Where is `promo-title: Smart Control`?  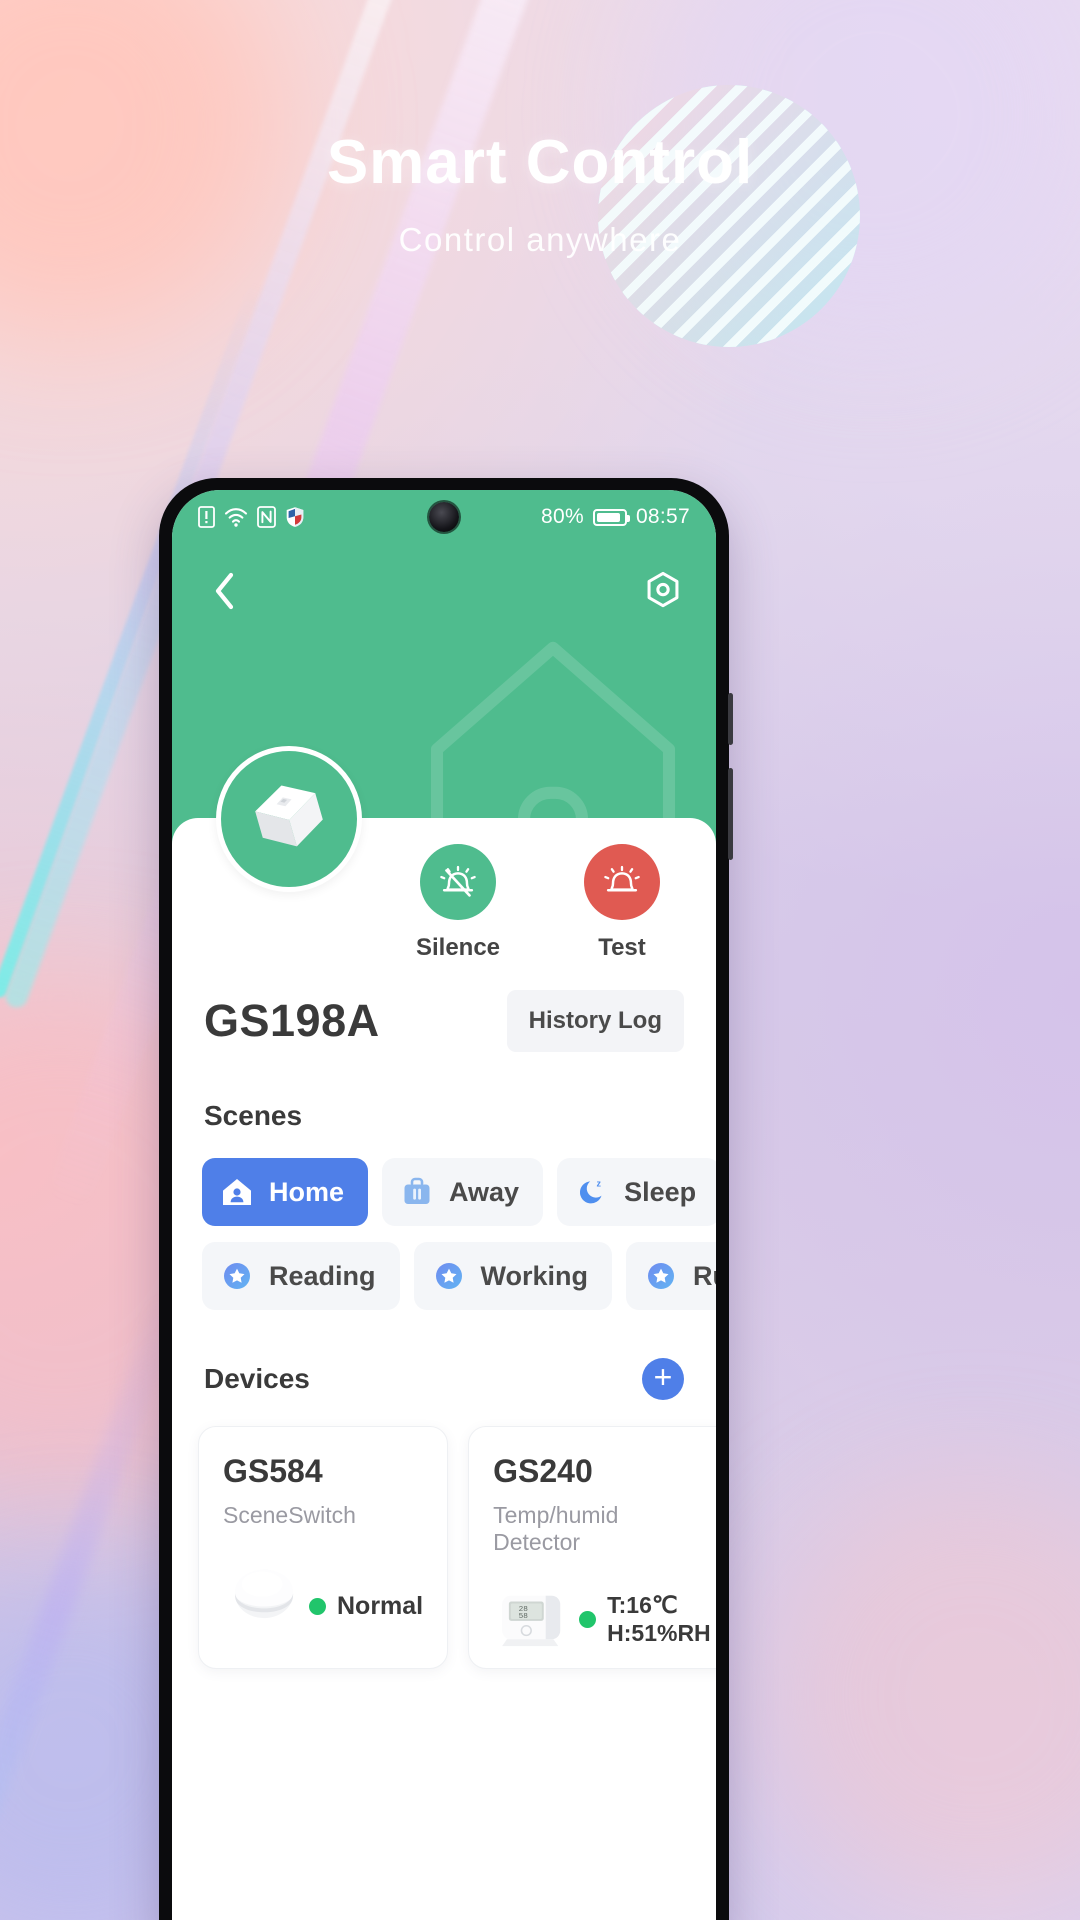
promo-title: Smart Control is located at coordinates (540, 162).